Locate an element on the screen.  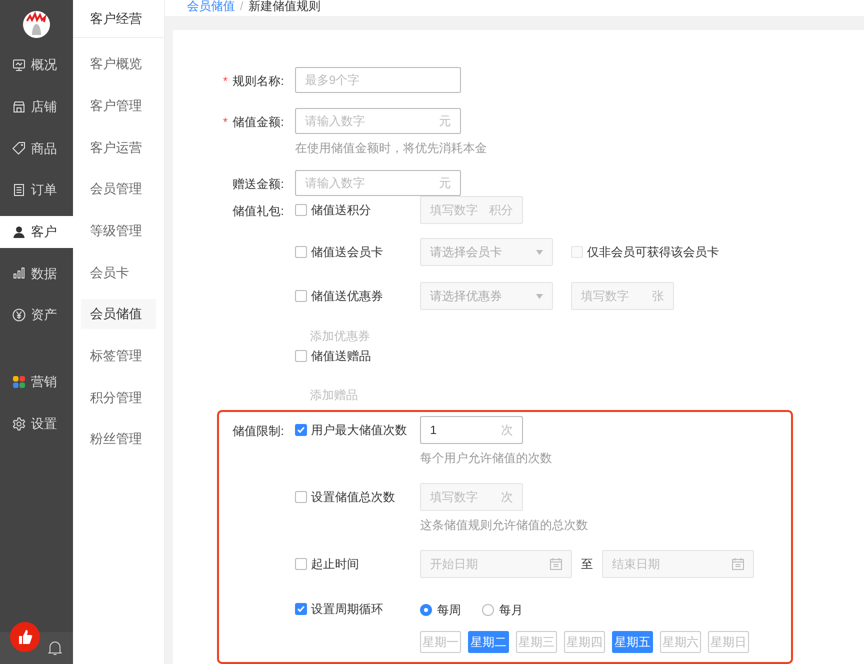
option-label: 设置周期循环 is located at coordinates (347, 609).